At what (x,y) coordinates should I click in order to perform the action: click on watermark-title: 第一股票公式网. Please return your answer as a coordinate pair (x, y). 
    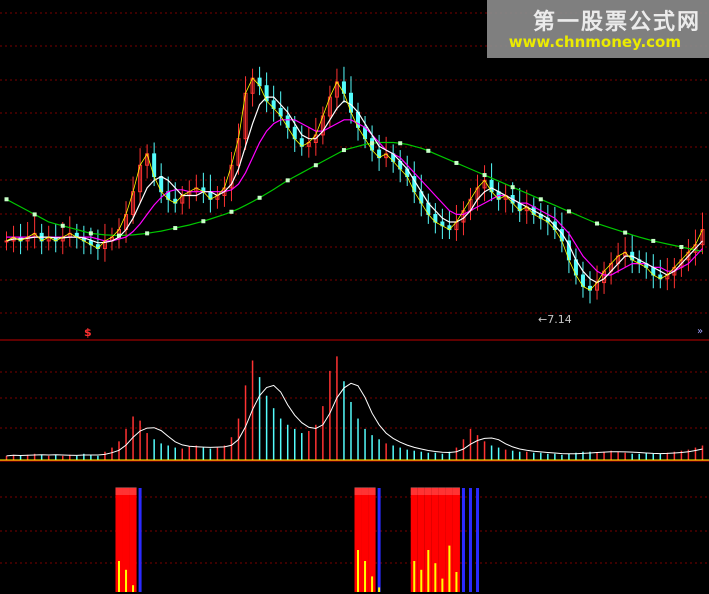
    Looking at the image, I should click on (616, 22).